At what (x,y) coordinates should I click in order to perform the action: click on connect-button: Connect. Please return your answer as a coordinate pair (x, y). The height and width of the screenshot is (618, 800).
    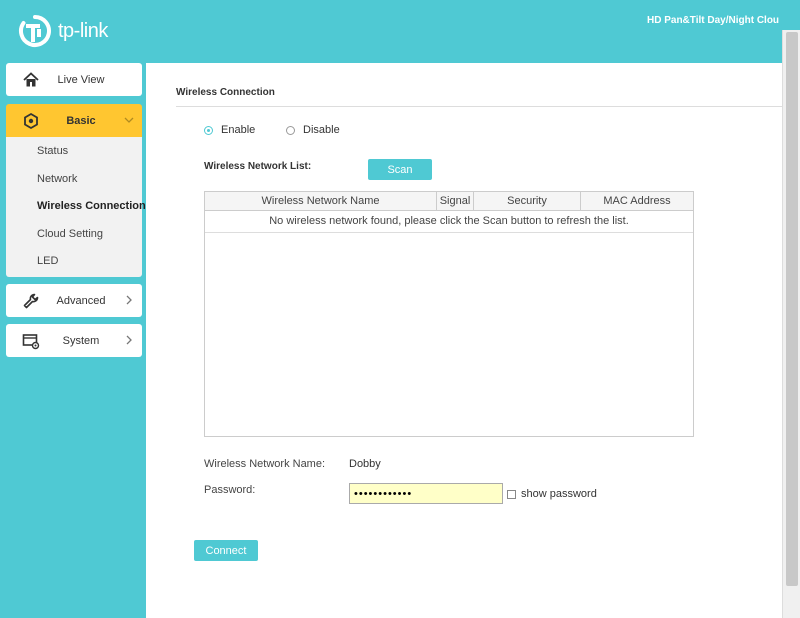
    Looking at the image, I should click on (226, 550).